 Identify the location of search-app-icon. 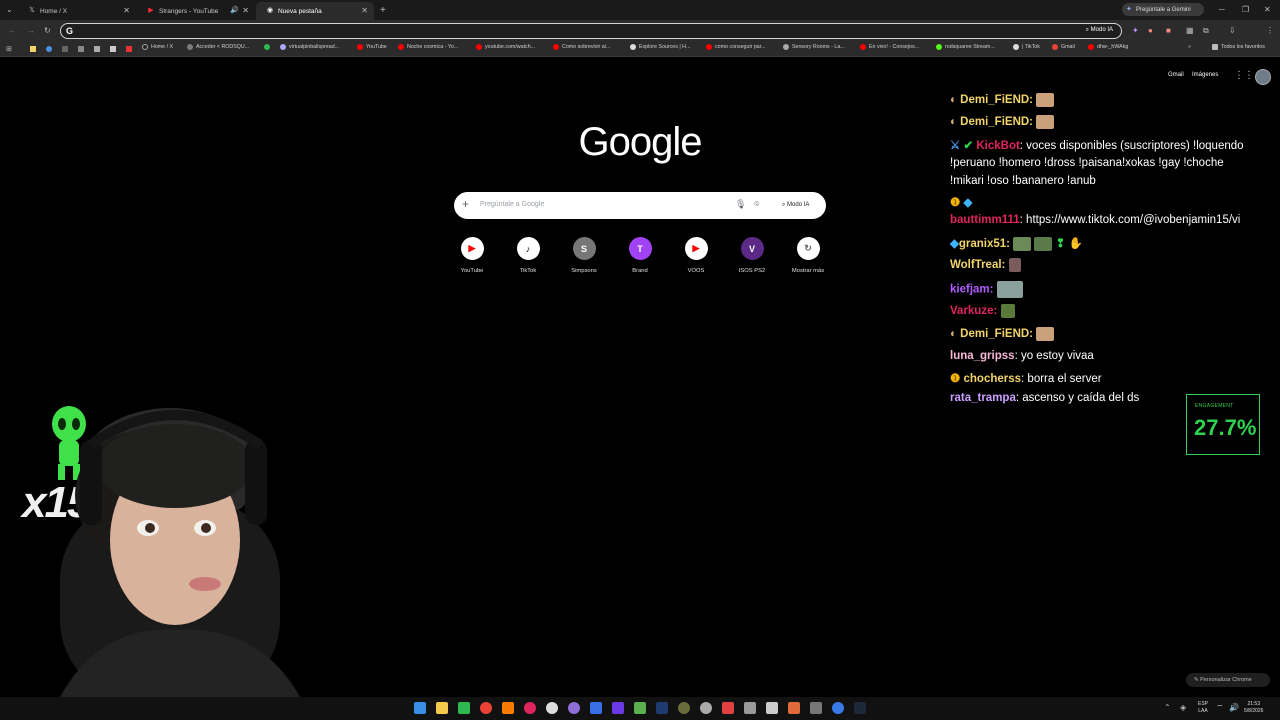
(508, 708).